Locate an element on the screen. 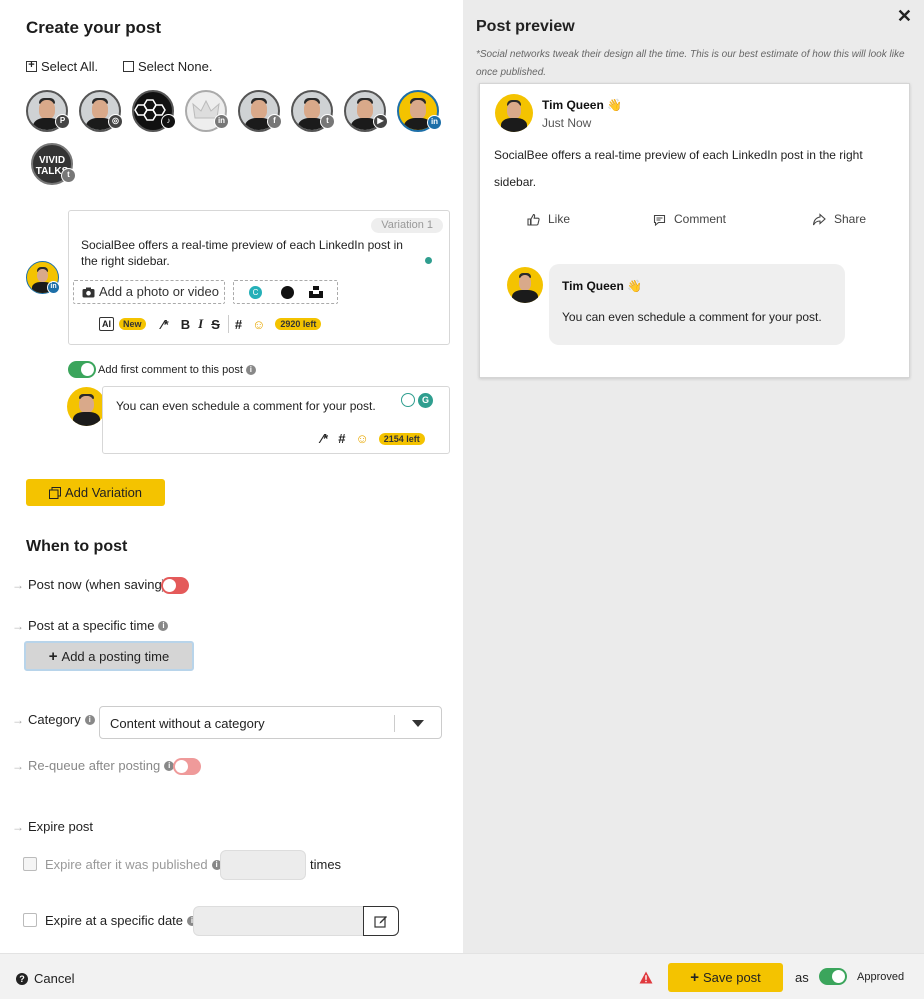 The image size is (924, 999). add-media-label: Add a photo or video is located at coordinates (159, 291).